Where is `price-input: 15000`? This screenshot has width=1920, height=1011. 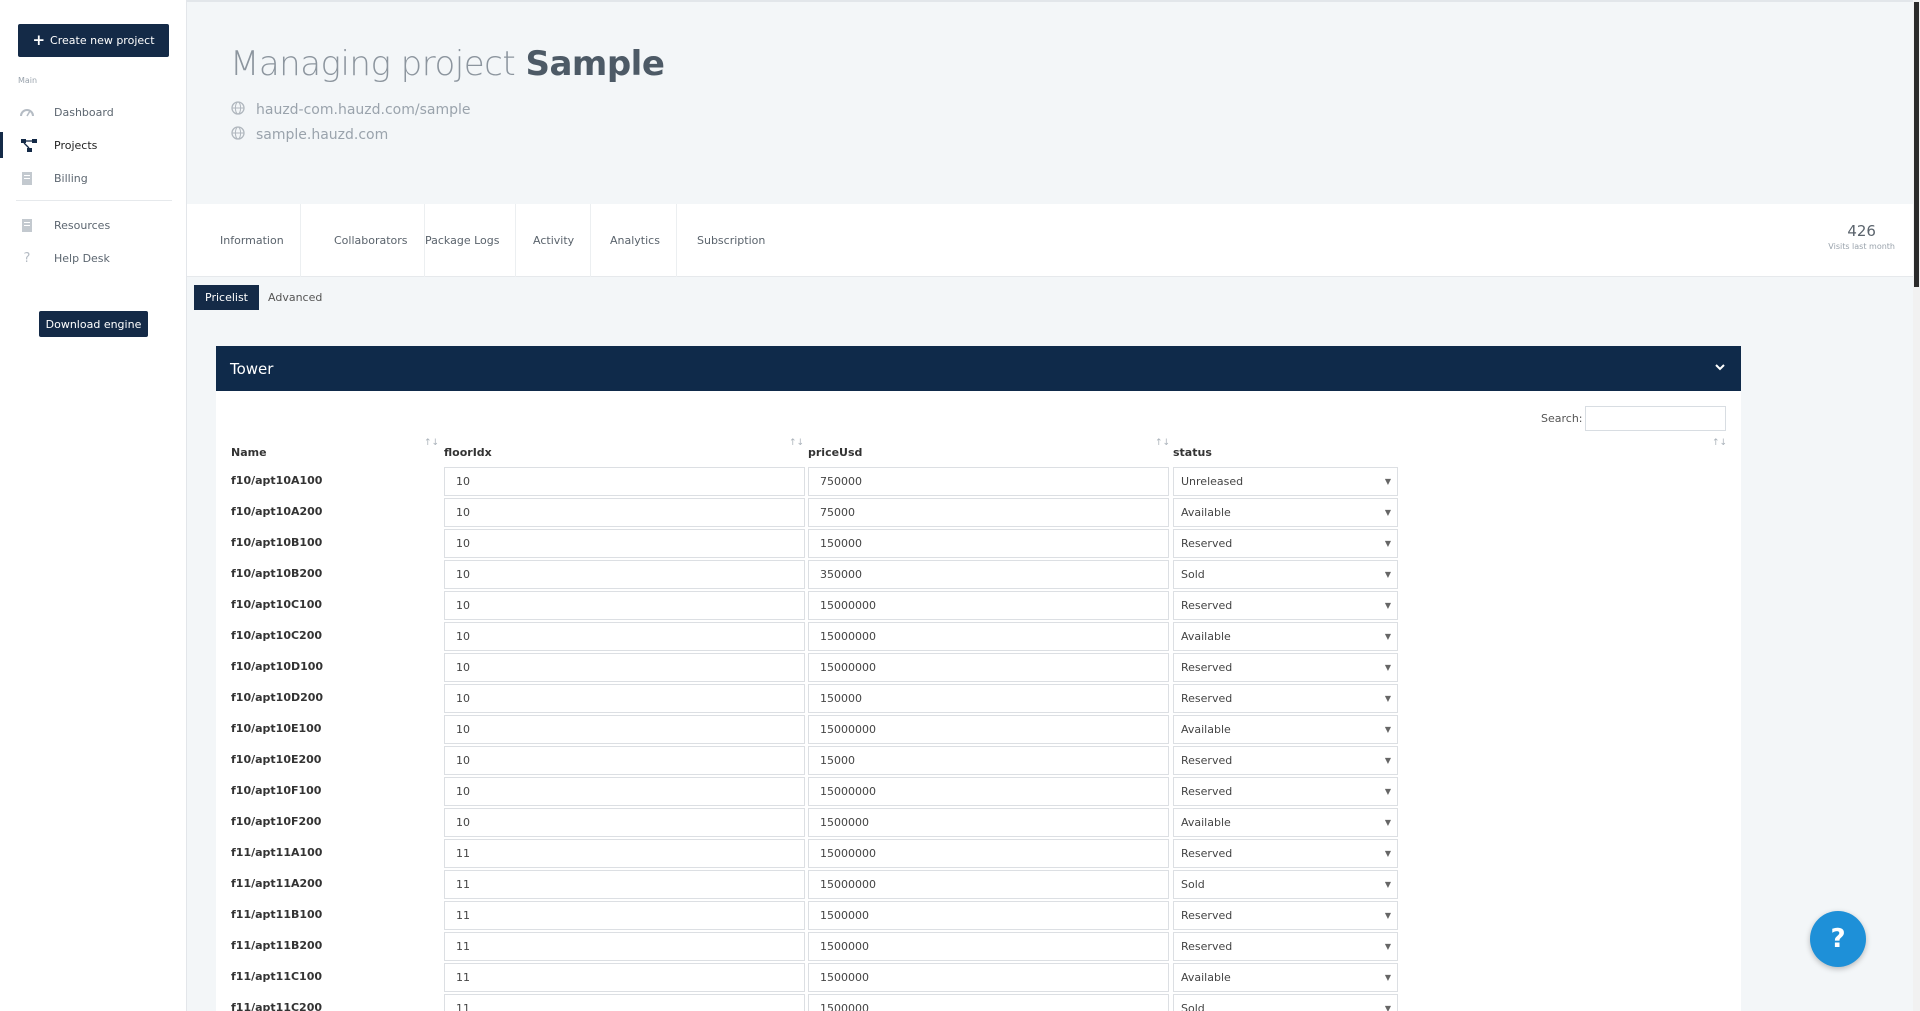 price-input: 15000 is located at coordinates (988, 760).